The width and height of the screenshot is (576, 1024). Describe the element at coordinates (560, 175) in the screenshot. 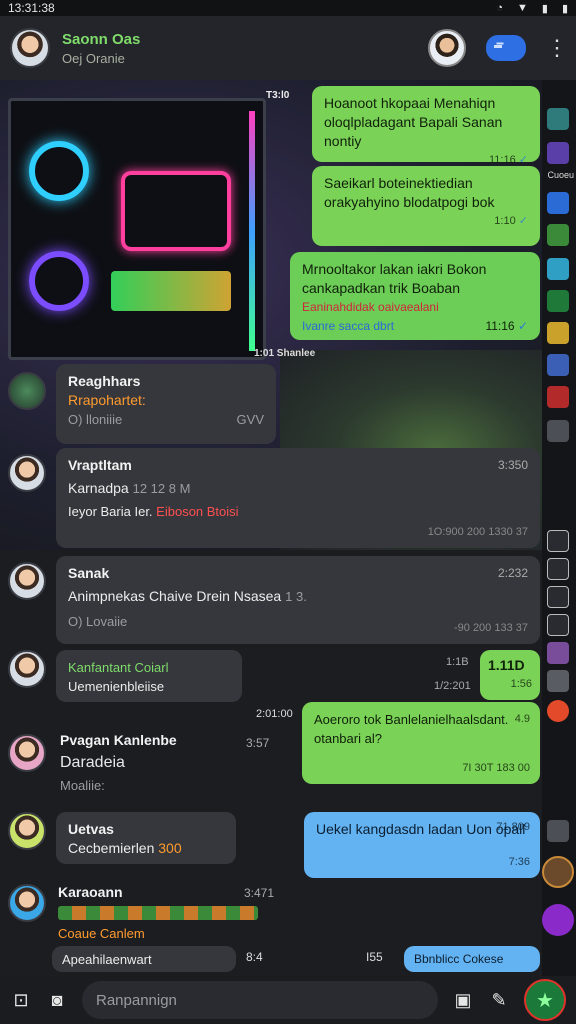

I see `rail-label: Cuoeu` at that location.